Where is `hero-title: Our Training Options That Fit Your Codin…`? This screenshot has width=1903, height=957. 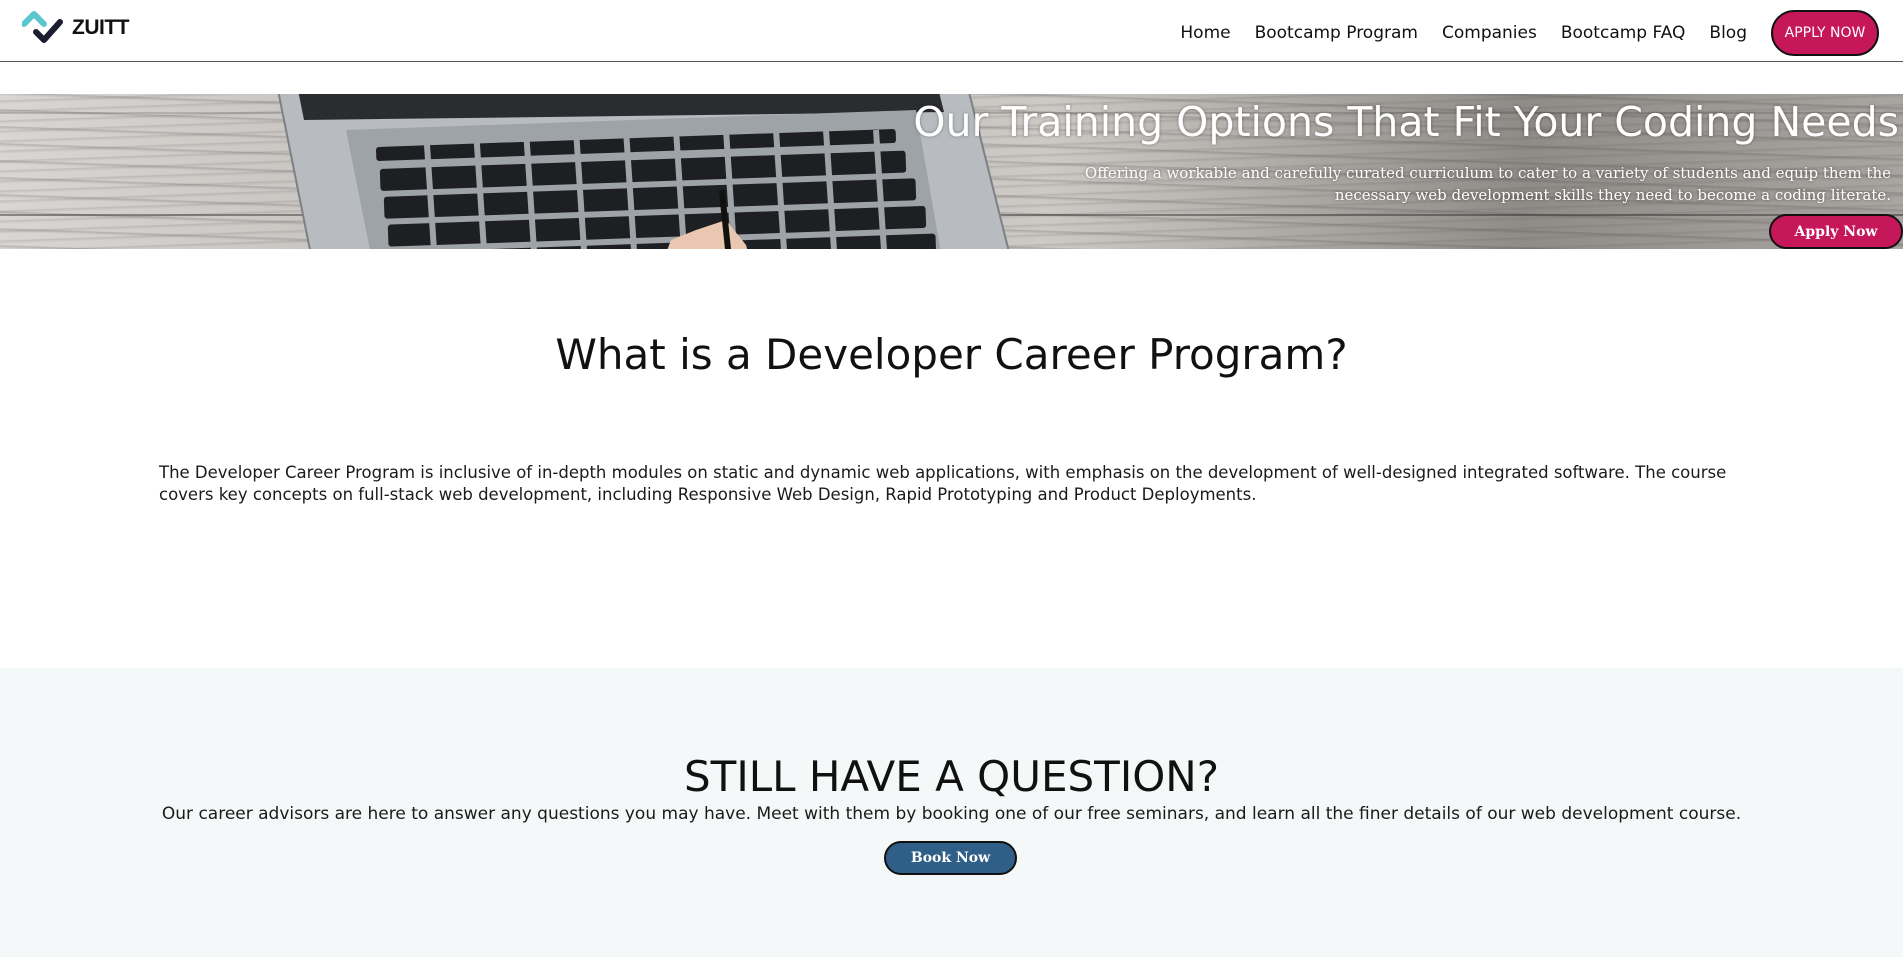
hero-title: Our Training Options That Fit Your Codin… is located at coordinates (1406, 122).